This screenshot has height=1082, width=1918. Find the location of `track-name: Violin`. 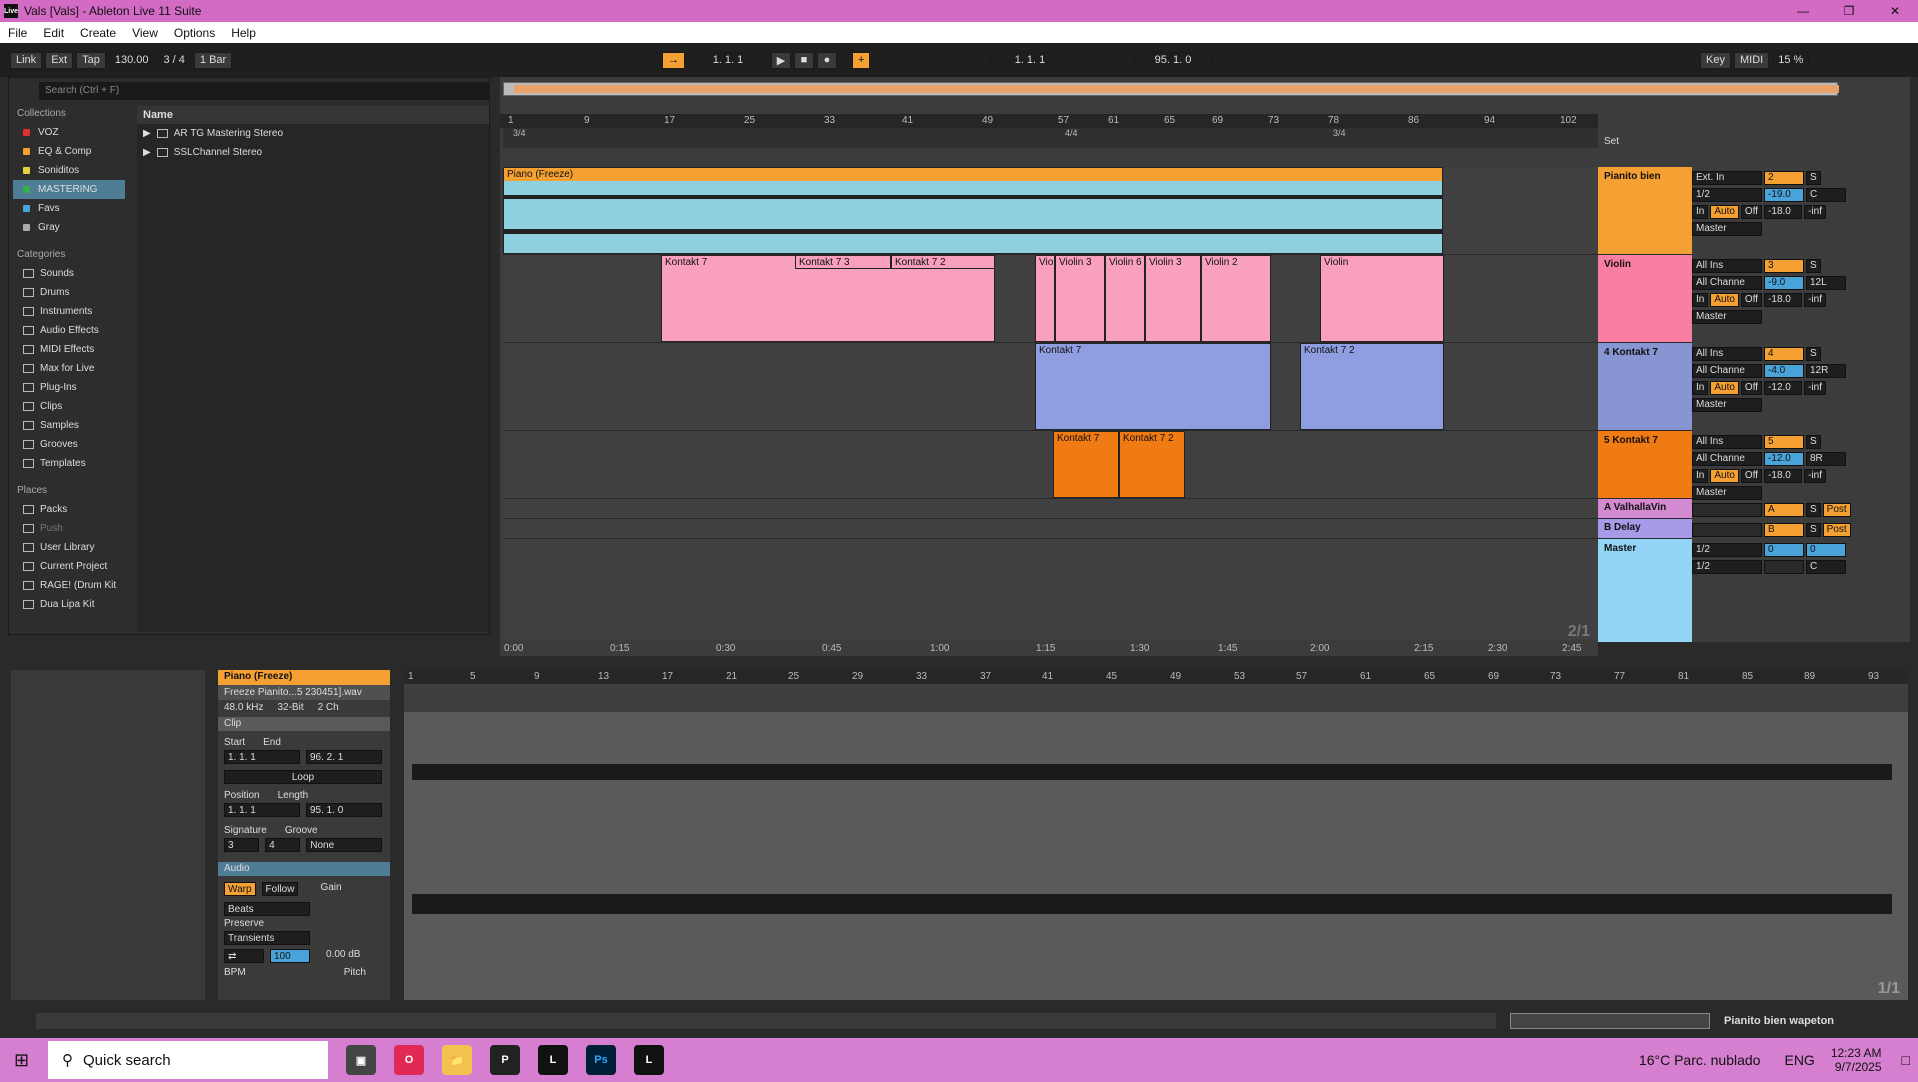

track-name: Violin is located at coordinates (1617, 264).